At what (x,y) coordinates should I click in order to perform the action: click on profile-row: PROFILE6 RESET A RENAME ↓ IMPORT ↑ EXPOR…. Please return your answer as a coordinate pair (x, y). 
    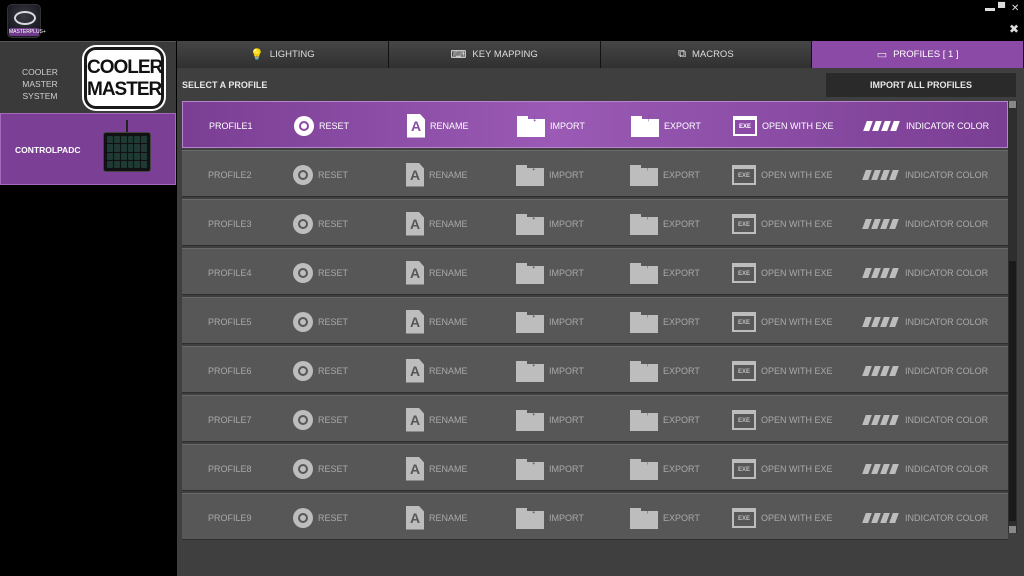
    Looking at the image, I should click on (595, 369).